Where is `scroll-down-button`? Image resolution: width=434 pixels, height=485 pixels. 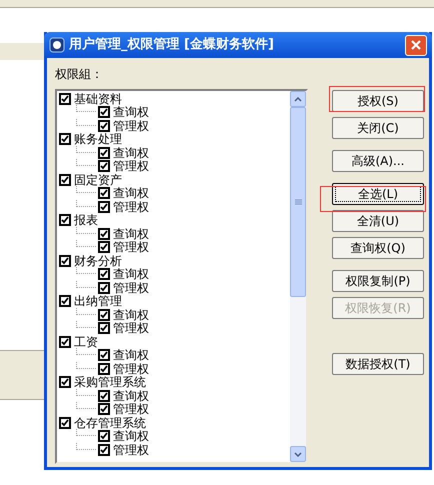 scroll-down-button is located at coordinates (298, 454).